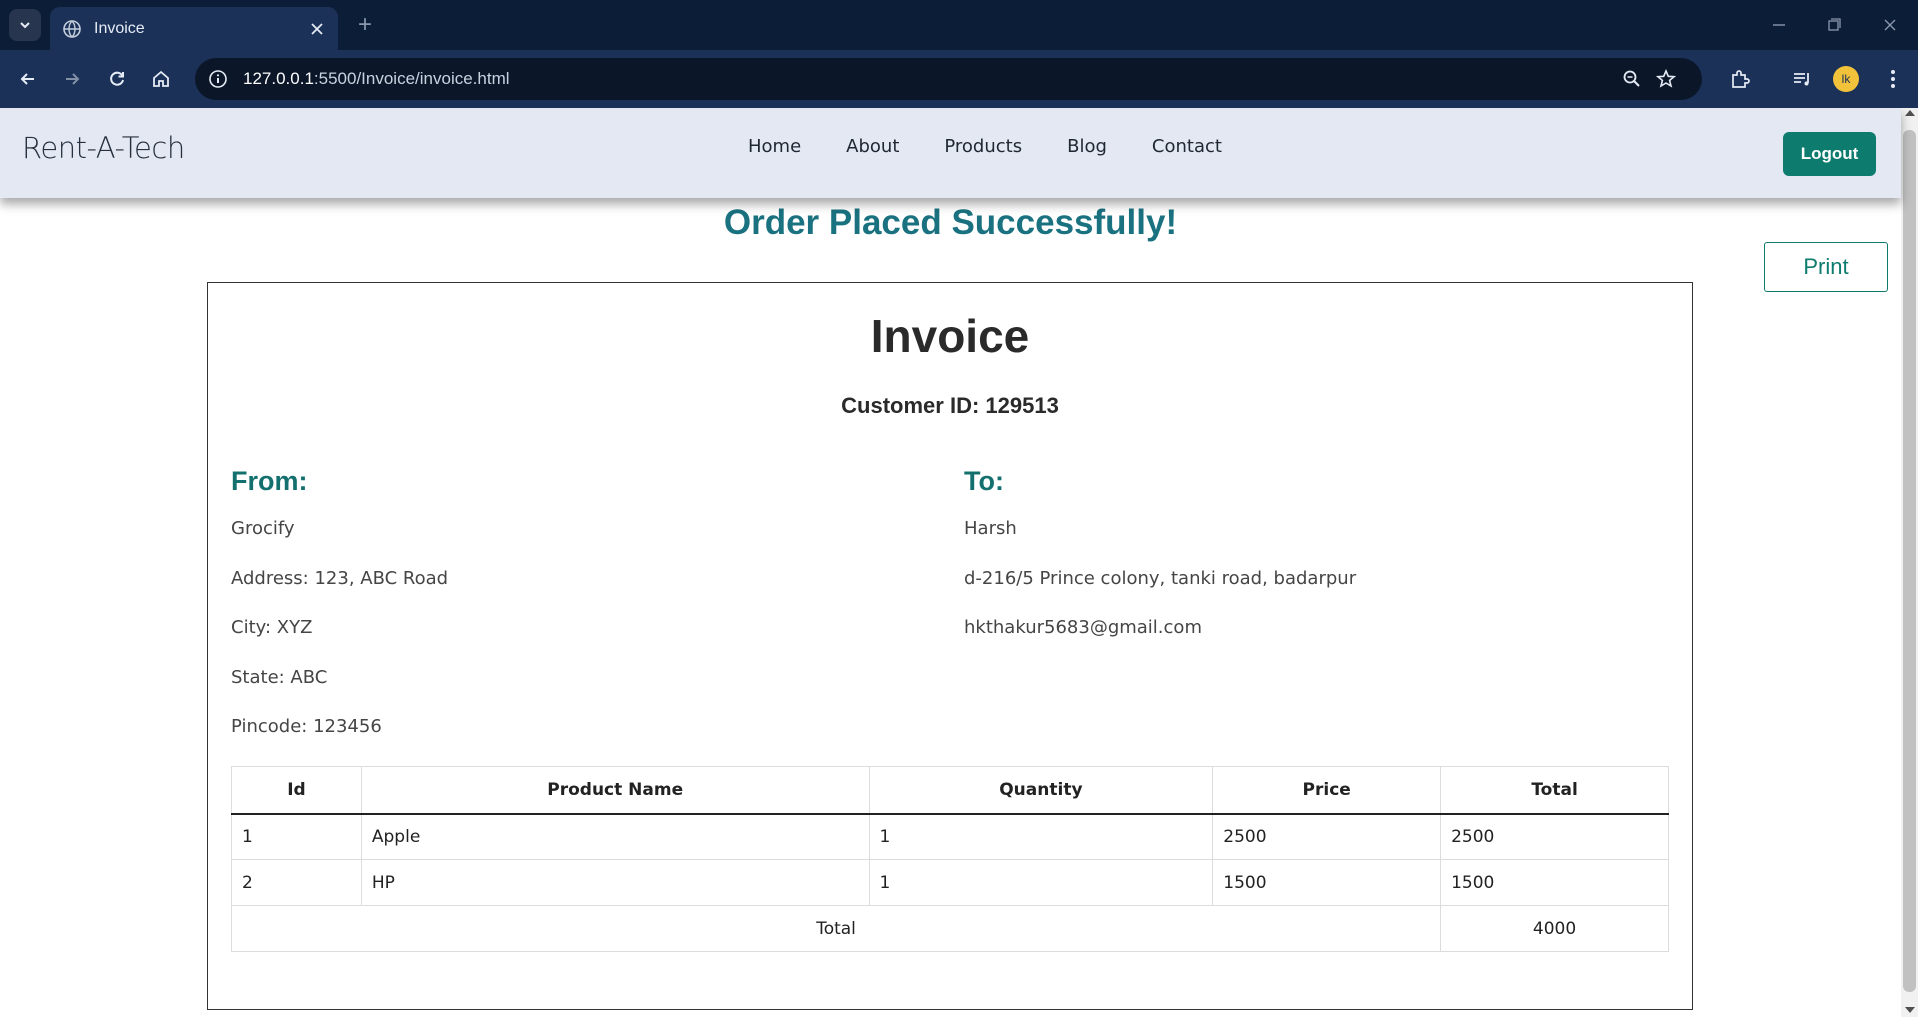 This screenshot has height=1017, width=1918. I want to click on to-heading: To:, so click(984, 481).